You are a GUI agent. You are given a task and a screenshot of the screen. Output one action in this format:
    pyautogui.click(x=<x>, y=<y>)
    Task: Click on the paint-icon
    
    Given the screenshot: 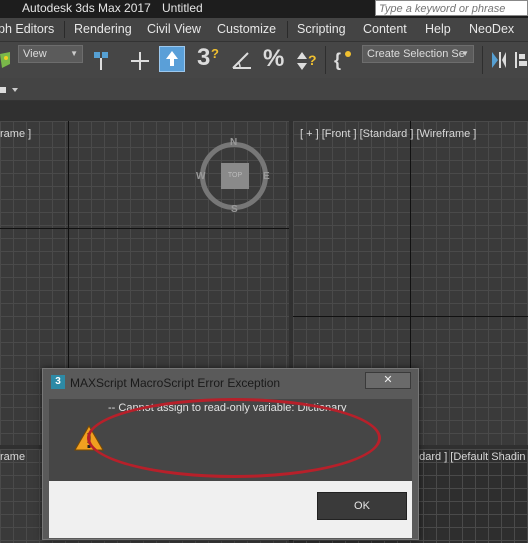 What is the action you would take?
    pyautogui.click(x=6, y=60)
    